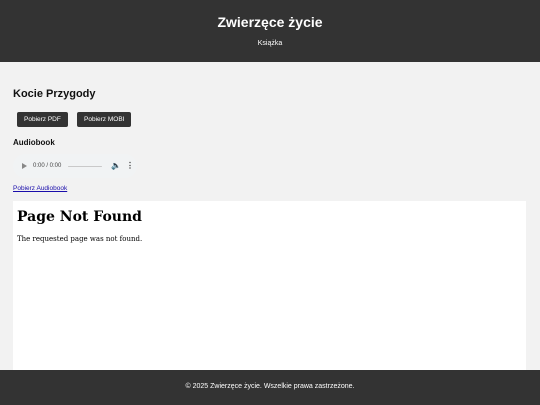  Describe the element at coordinates (85, 166) in the screenshot. I see `progress-slider` at that location.